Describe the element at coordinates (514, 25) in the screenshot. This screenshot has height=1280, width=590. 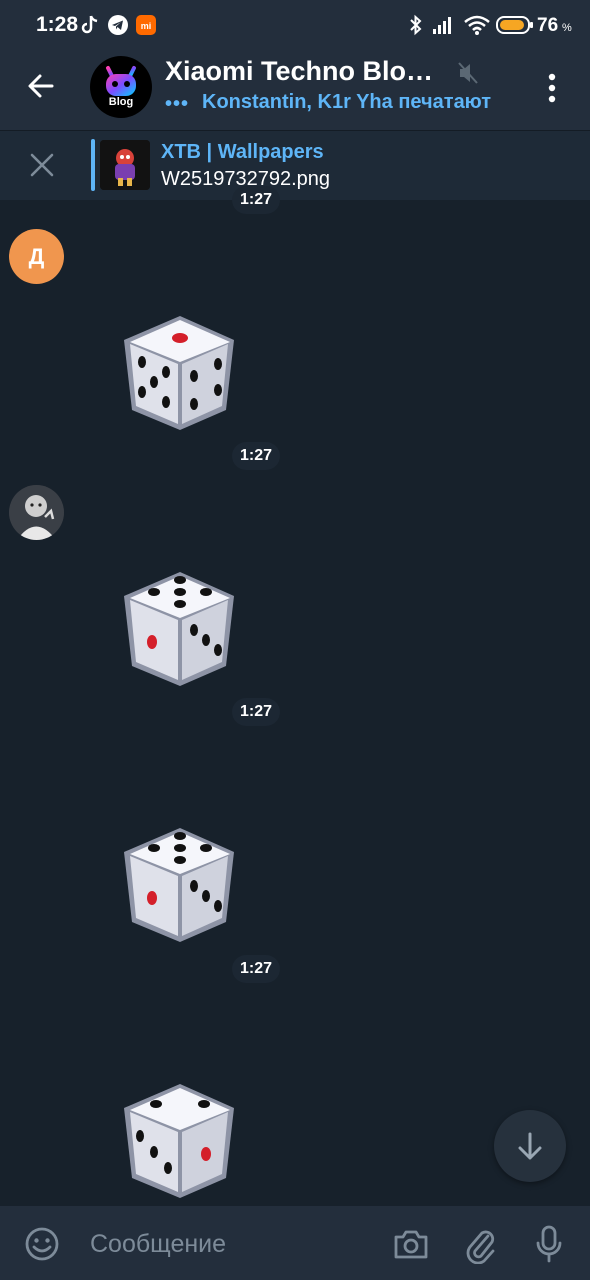
I see `battery-icon` at that location.